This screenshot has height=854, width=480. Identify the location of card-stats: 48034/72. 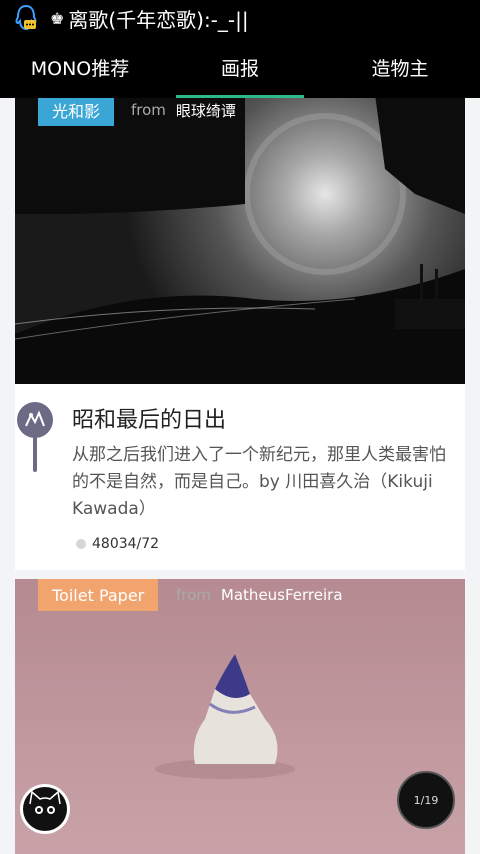
(117, 544).